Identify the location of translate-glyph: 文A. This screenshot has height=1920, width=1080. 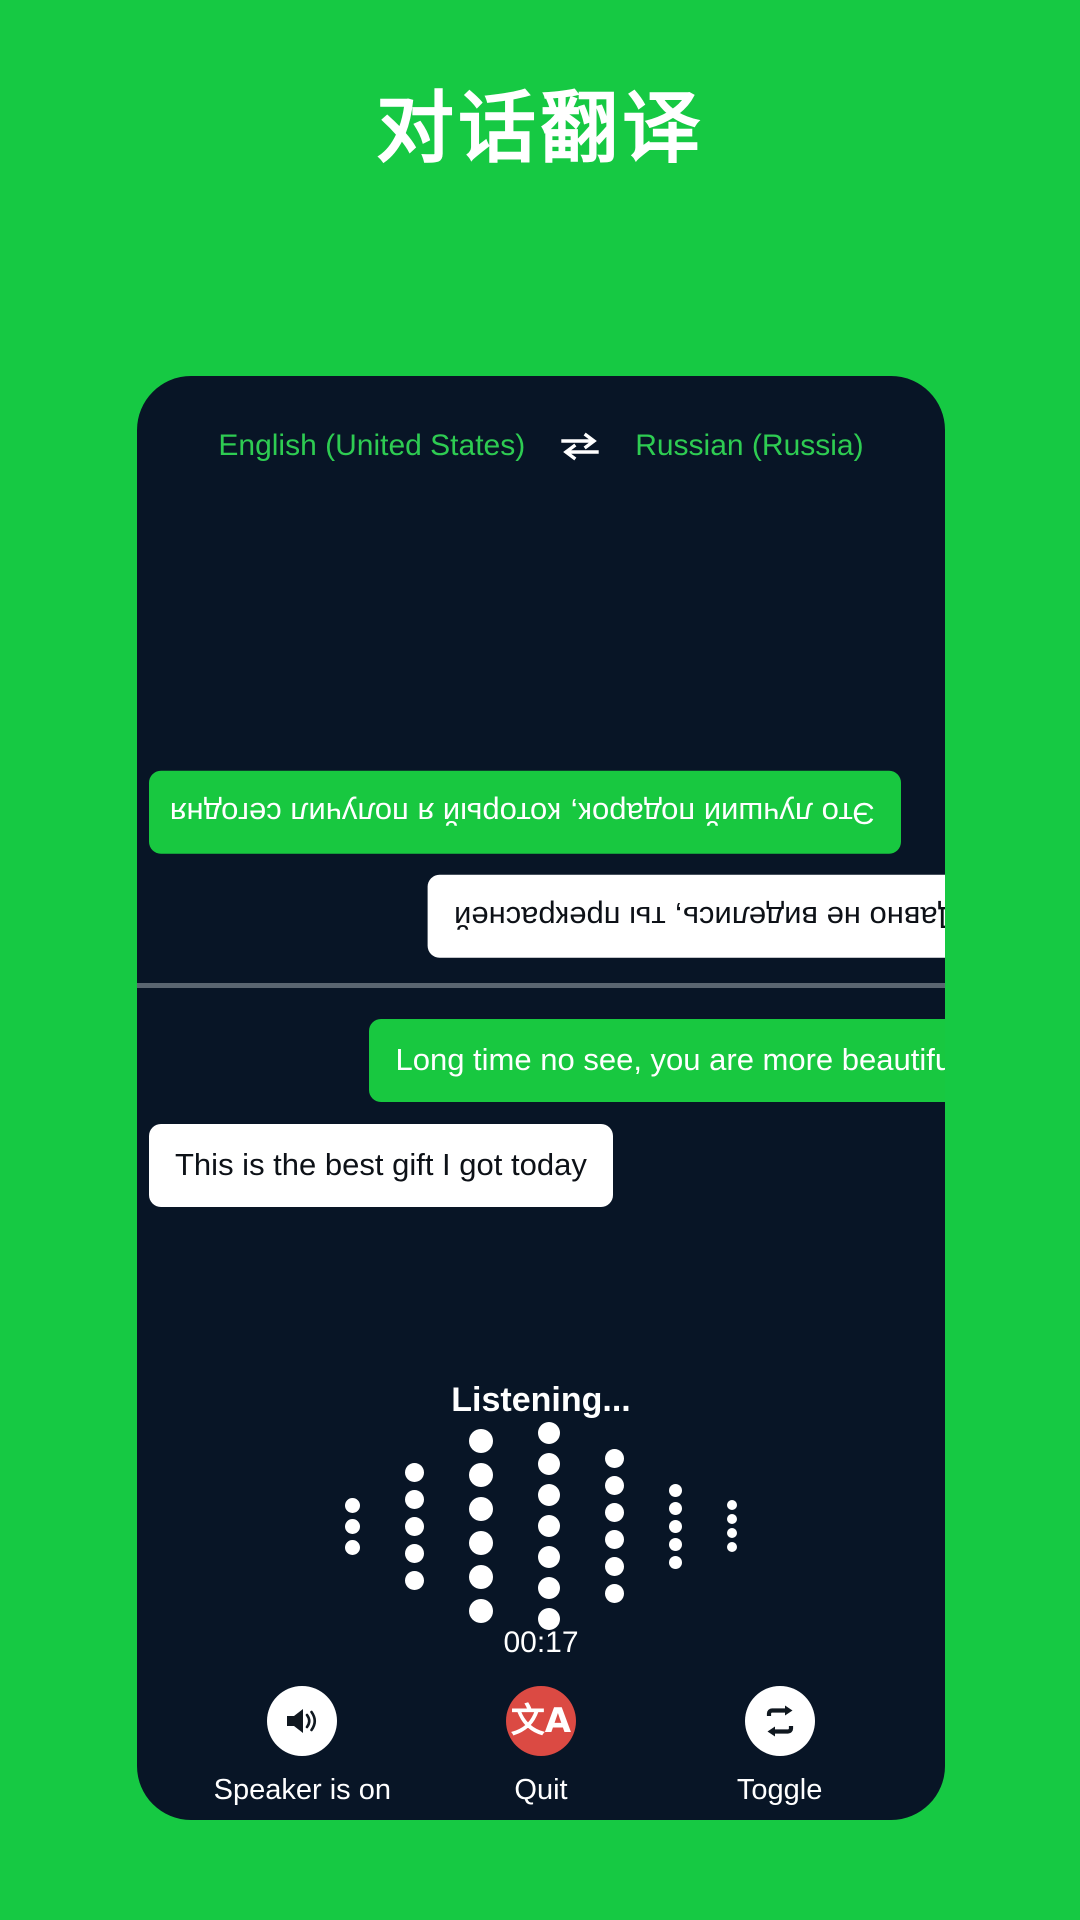
(541, 1721).